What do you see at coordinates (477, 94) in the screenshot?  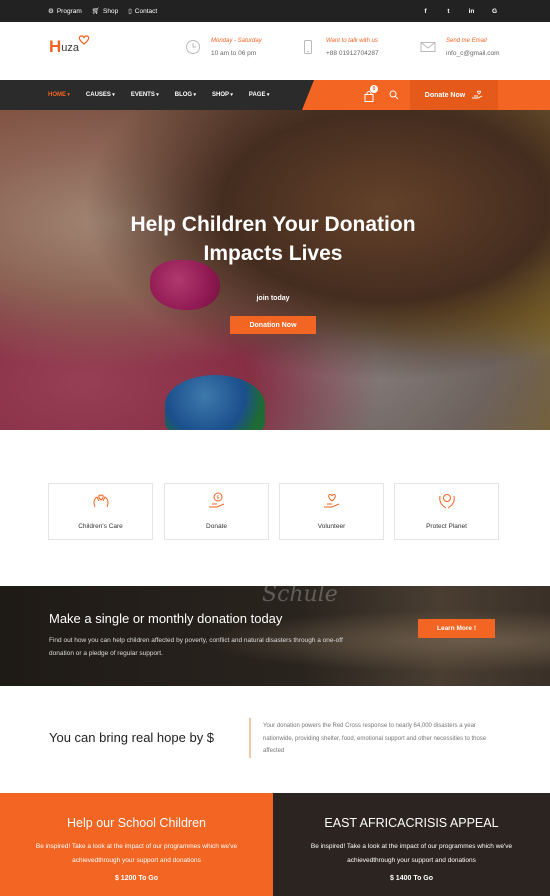 I see `donate-hand-icon` at bounding box center [477, 94].